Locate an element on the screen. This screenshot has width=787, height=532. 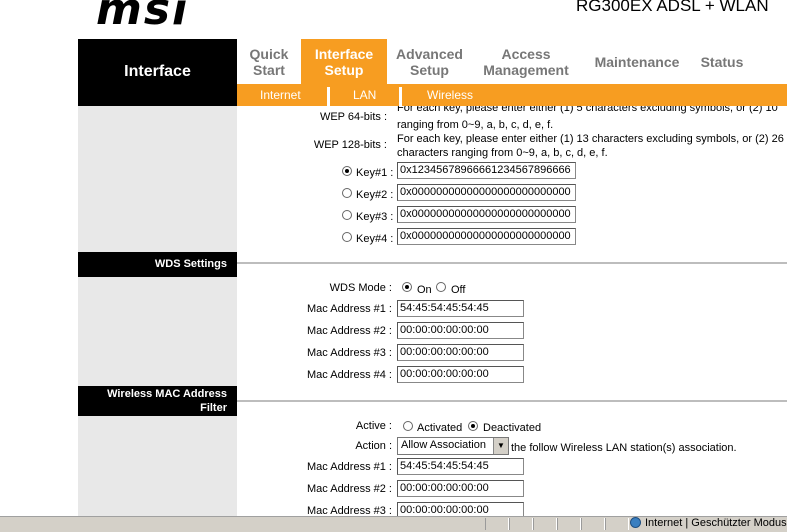
nav-label: Interface is located at coordinates (344, 53).